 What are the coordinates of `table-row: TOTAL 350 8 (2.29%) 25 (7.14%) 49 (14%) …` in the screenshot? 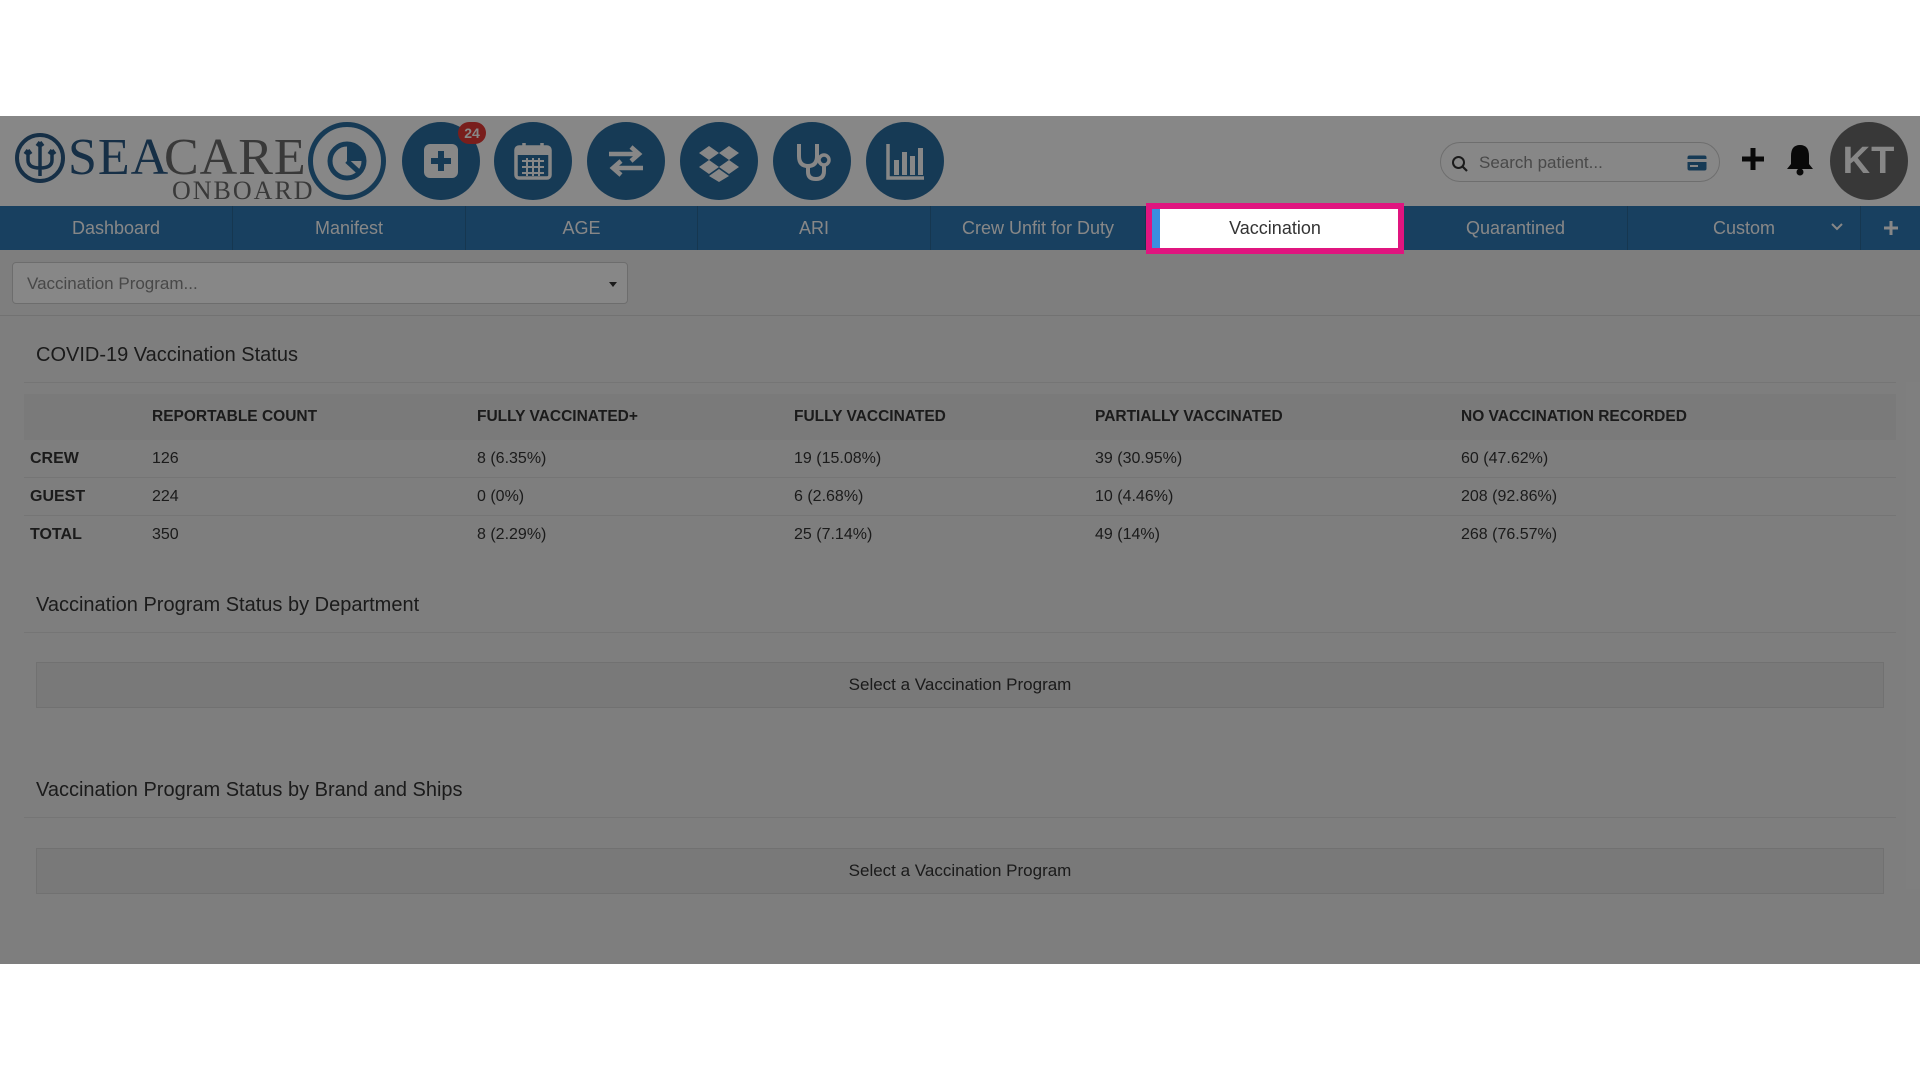 It's located at (960, 535).